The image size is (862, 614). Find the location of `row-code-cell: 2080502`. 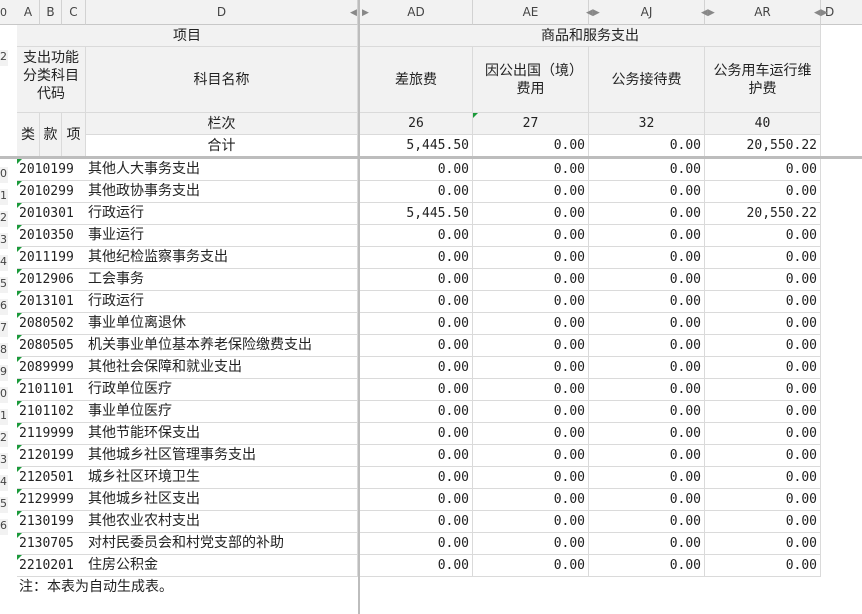

row-code-cell: 2080502 is located at coordinates (51, 324).